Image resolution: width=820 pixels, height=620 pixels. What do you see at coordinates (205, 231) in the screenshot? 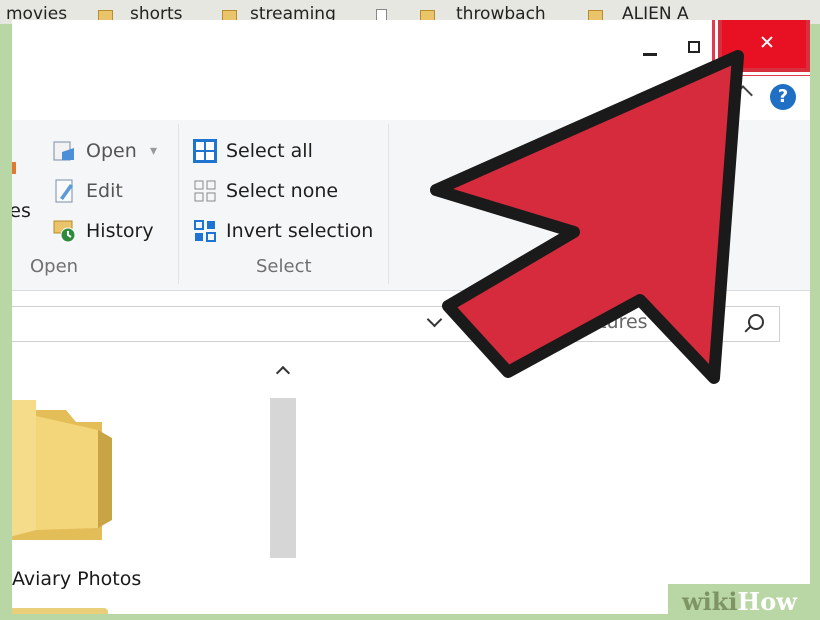
I see `invert-selection-icon` at bounding box center [205, 231].